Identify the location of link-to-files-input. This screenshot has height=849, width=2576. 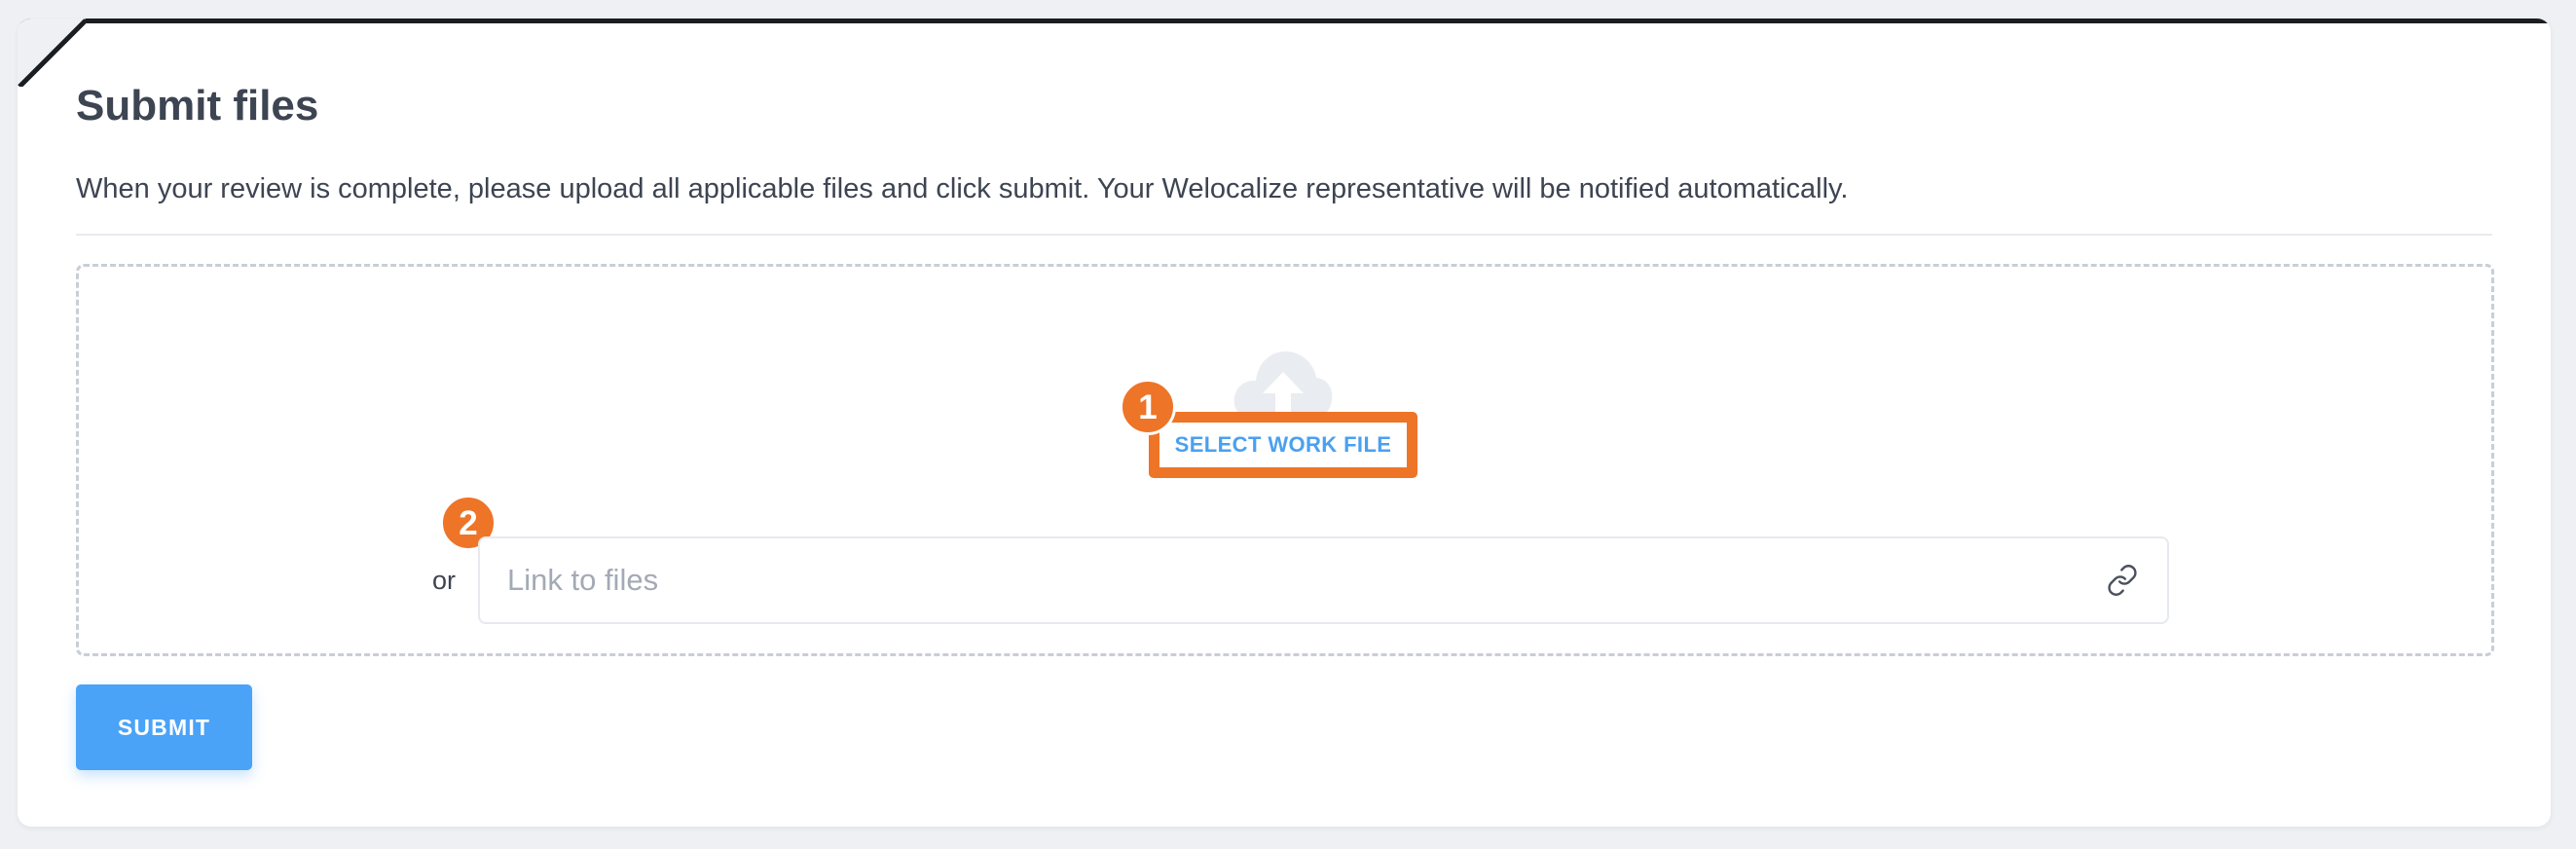
(1286, 580).